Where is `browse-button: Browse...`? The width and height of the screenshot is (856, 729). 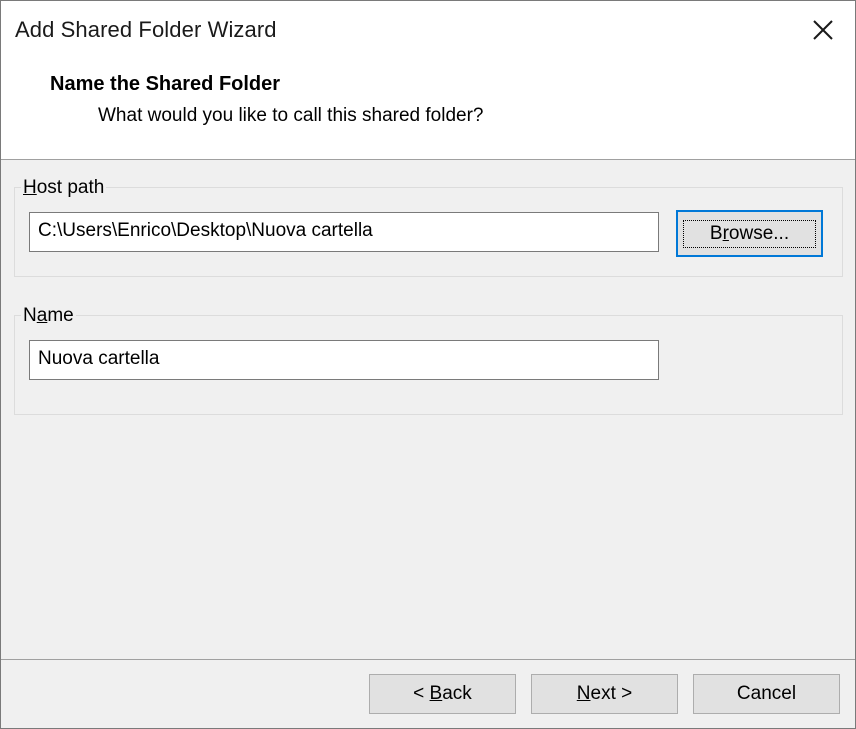
browse-button: Browse... is located at coordinates (749, 233).